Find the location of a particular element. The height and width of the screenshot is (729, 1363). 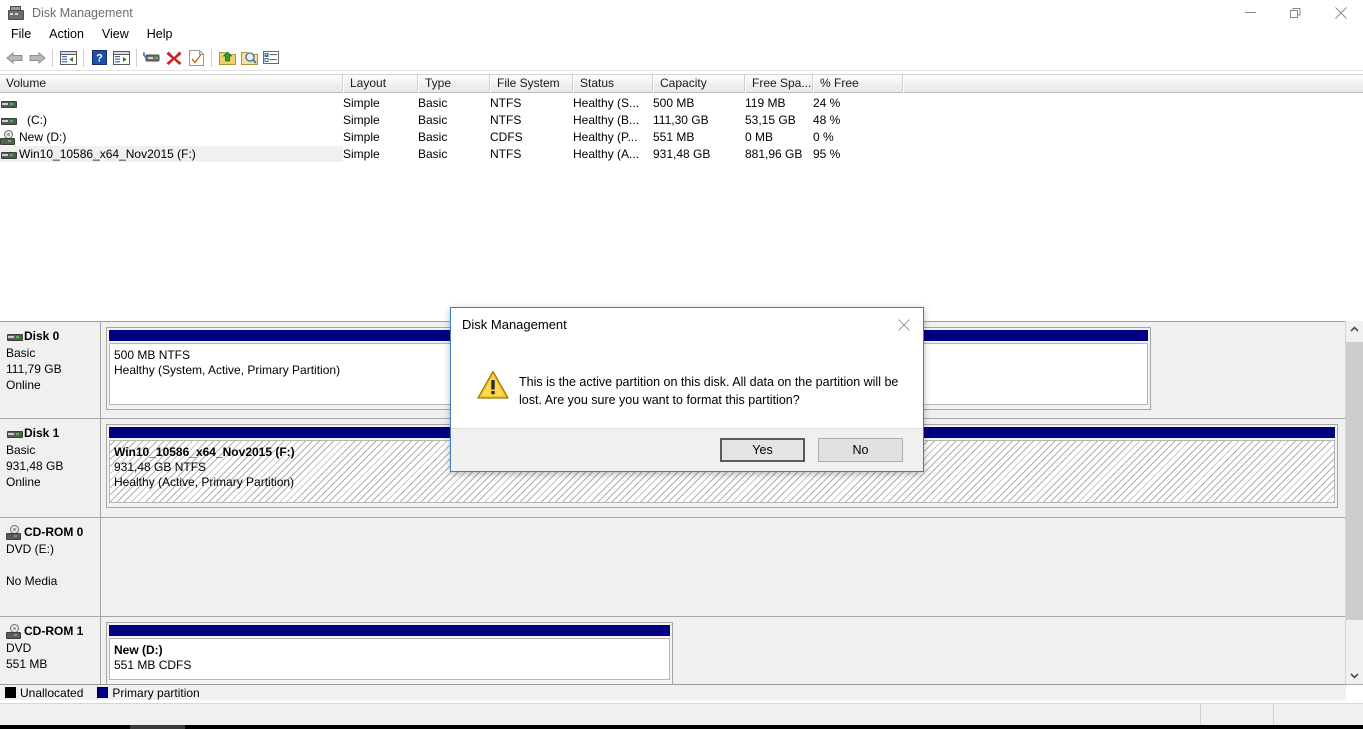

window-controls is located at coordinates (1295, 12).